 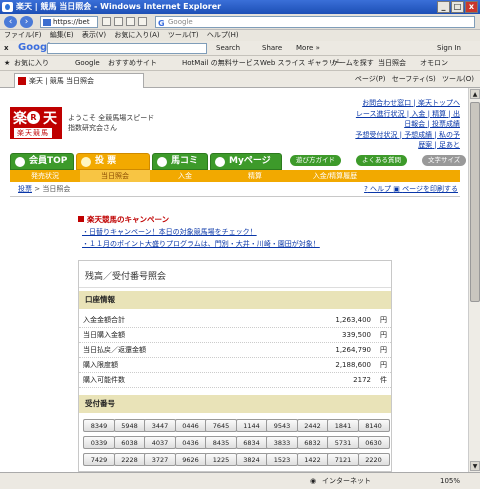 What do you see at coordinates (6, 48) in the screenshot?
I see `close-toolbar-icon: x` at bounding box center [6, 48].